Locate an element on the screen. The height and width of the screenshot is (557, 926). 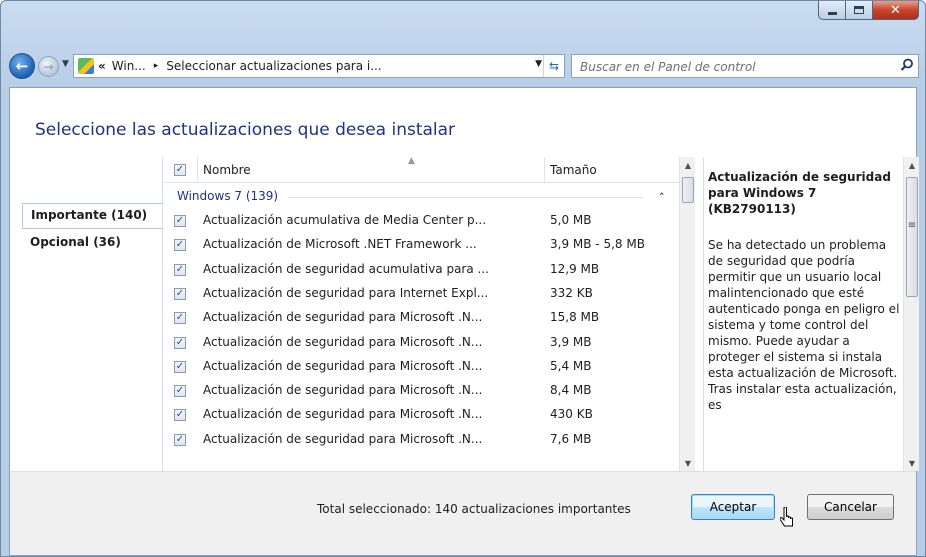
update-size: 3,9 MB is located at coordinates (571, 341).